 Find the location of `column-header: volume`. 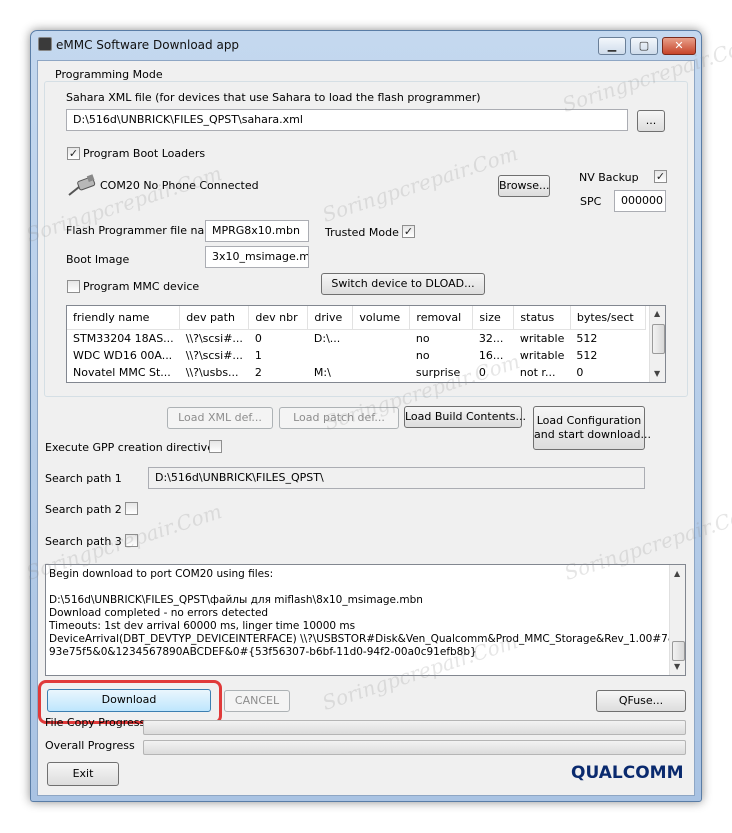

column-header: volume is located at coordinates (381, 318).